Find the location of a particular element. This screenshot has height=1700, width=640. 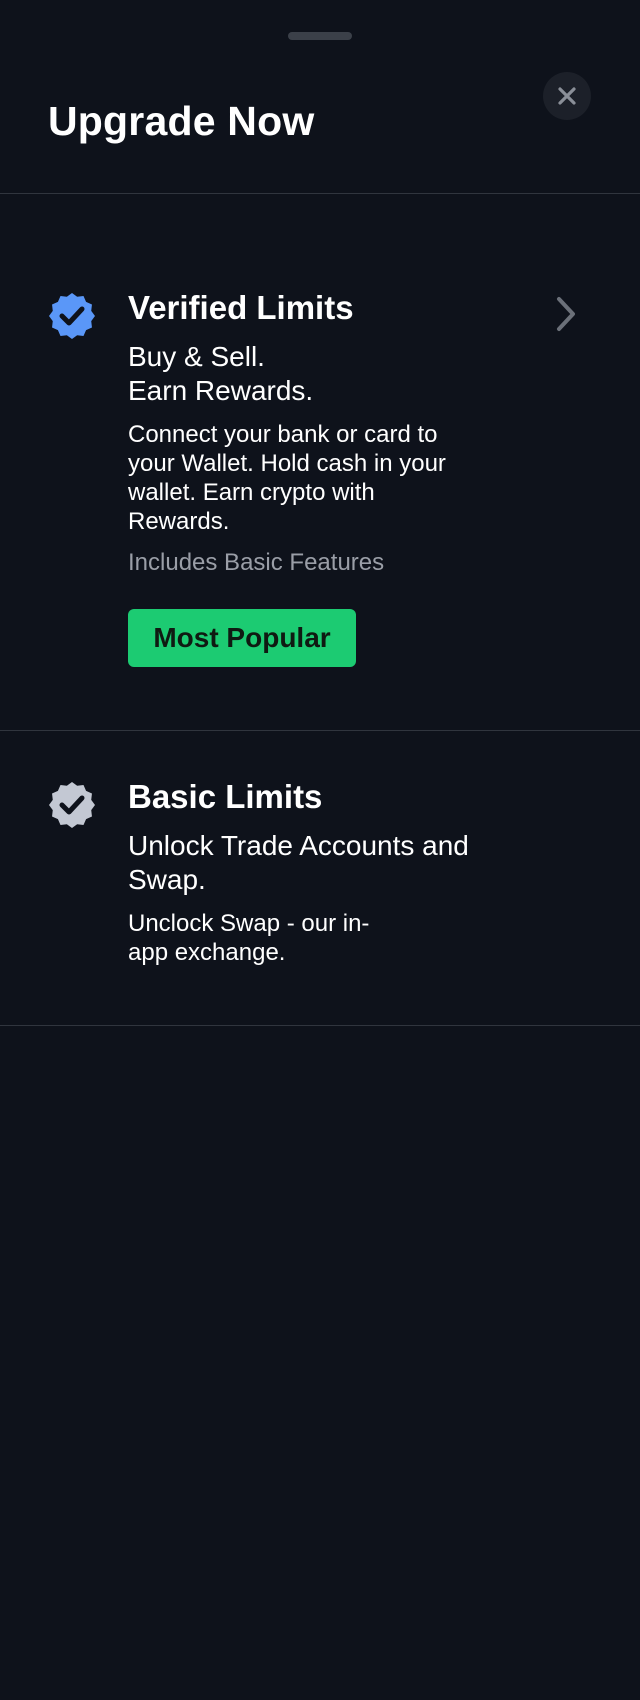

tier-title: Basic Limits is located at coordinates (225, 796).